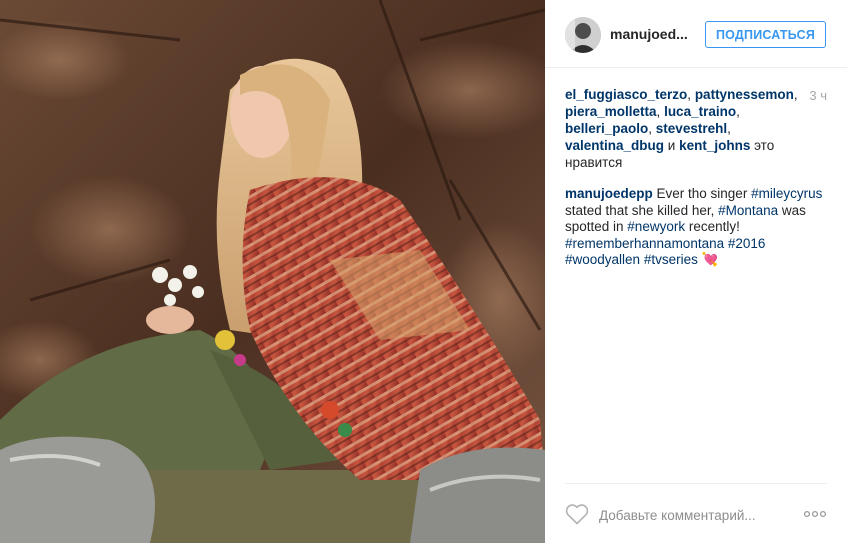 This screenshot has width=847, height=543. Describe the element at coordinates (642, 210) in the screenshot. I see `caption-text: stated that she killed her,` at that location.